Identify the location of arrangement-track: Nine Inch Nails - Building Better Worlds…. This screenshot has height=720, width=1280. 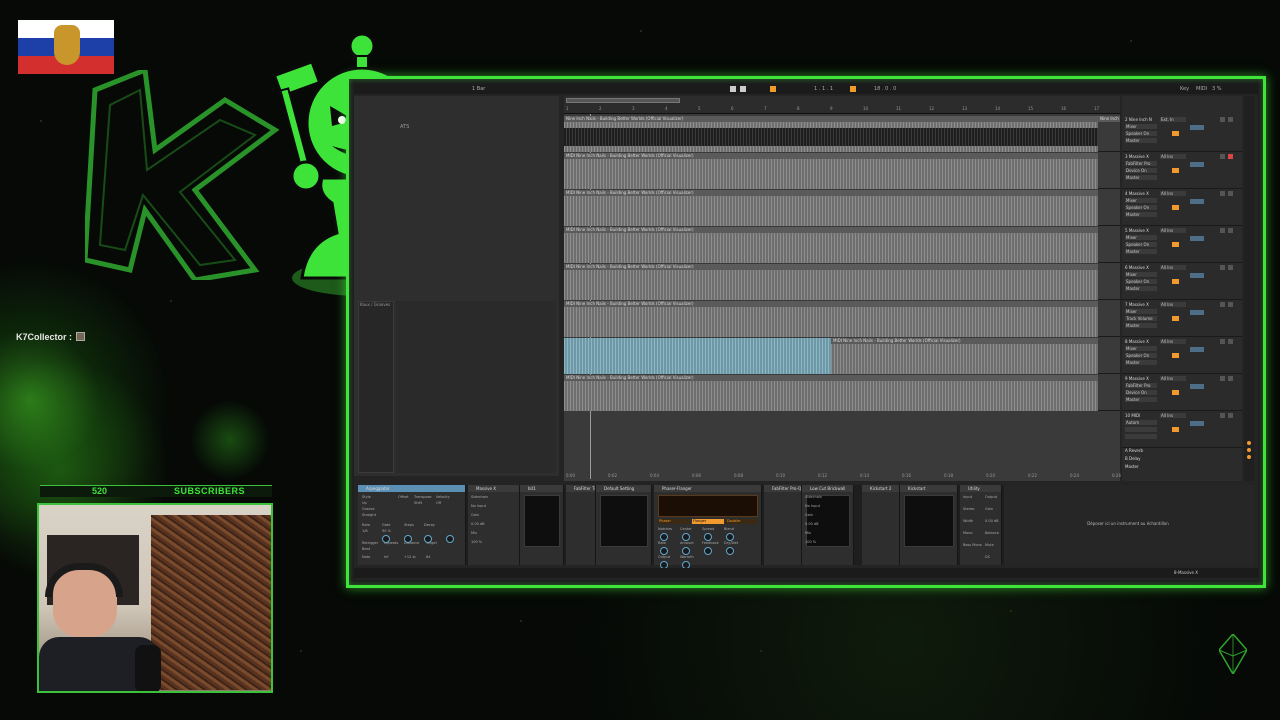
(842, 134).